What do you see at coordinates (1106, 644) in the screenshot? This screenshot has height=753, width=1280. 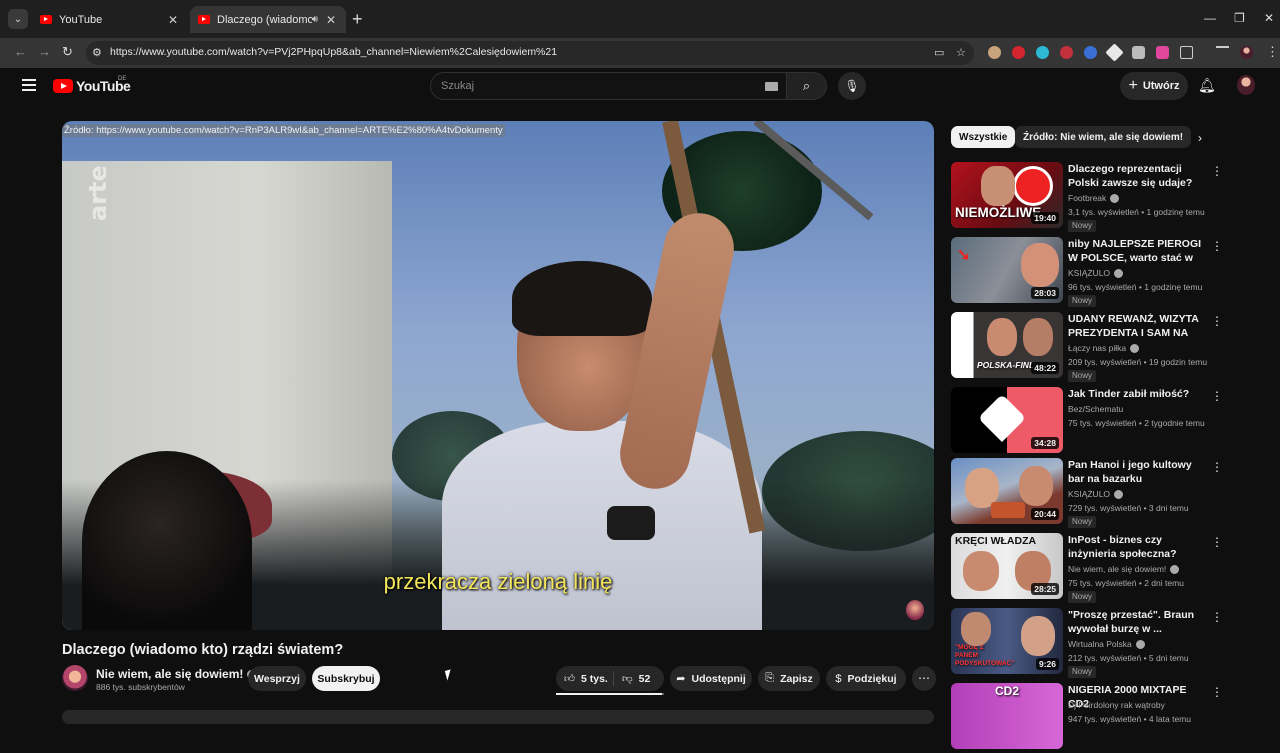 I see `rec-channel: Wirtualna Polska` at bounding box center [1106, 644].